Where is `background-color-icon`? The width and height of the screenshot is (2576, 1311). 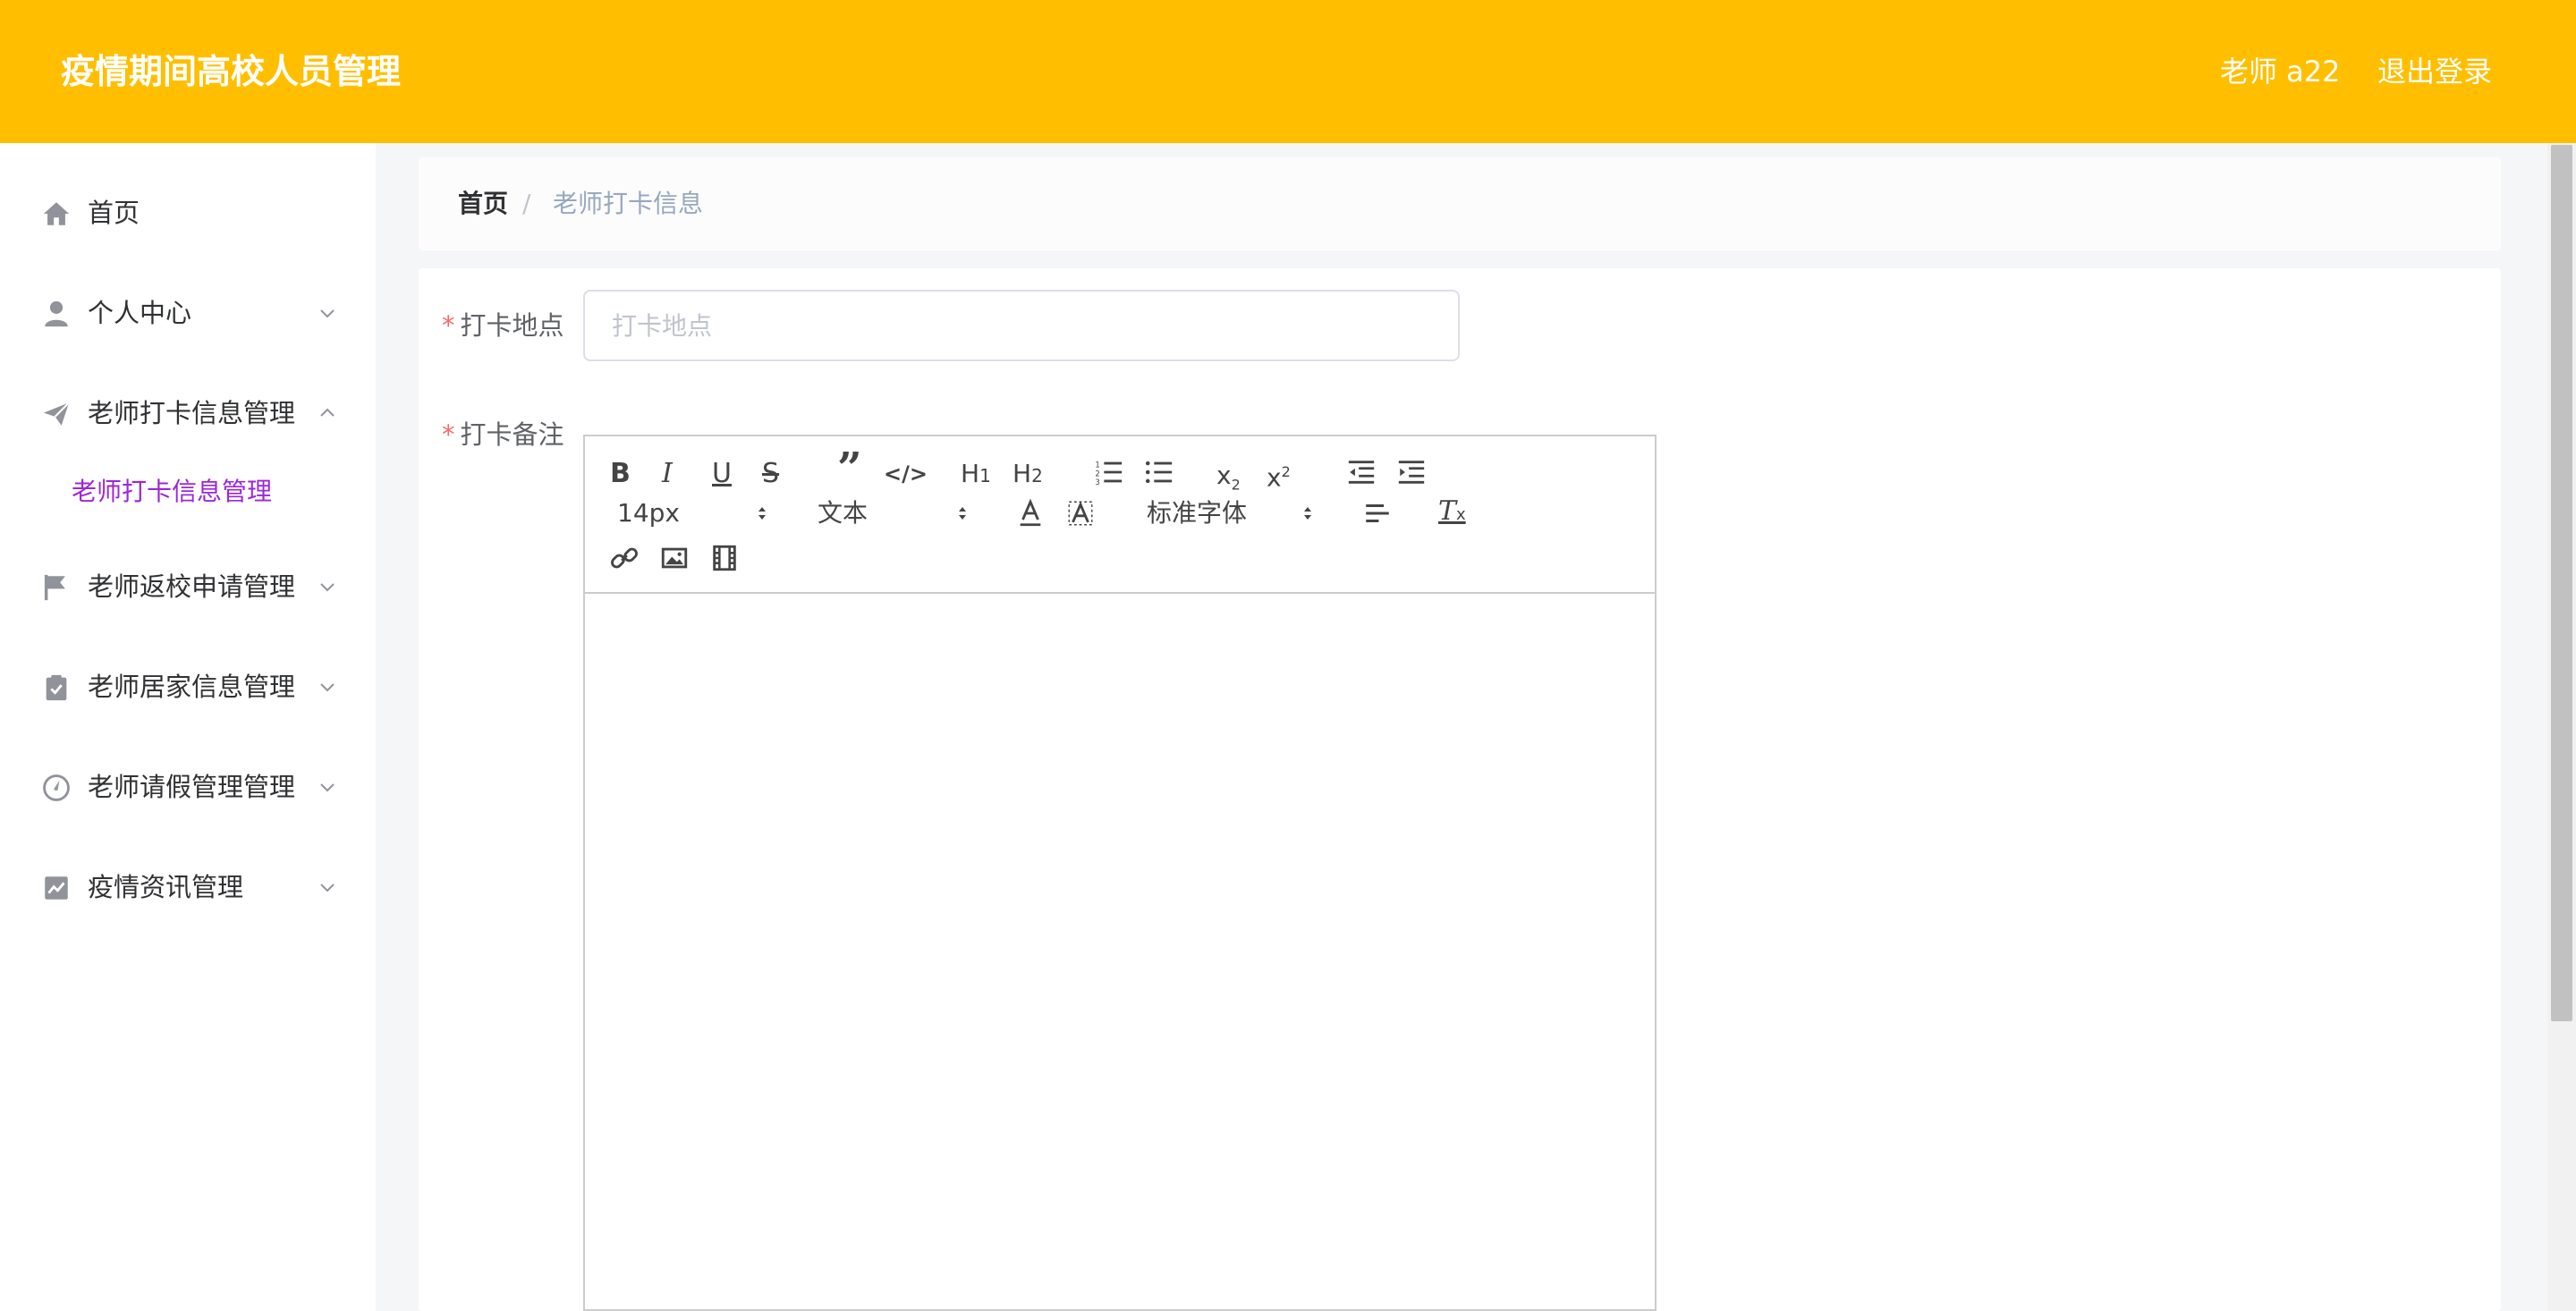
background-color-icon is located at coordinates (1080, 513).